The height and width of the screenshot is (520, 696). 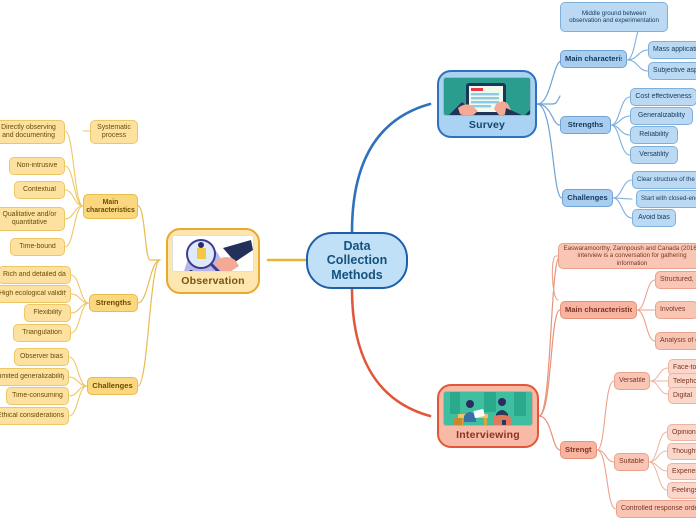 I want to click on survey-leaf-generalizability: Generalizability, so click(x=661, y=116).